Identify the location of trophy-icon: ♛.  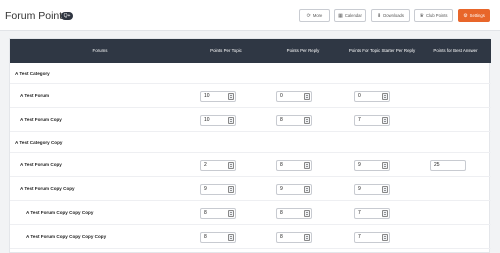
(422, 16).